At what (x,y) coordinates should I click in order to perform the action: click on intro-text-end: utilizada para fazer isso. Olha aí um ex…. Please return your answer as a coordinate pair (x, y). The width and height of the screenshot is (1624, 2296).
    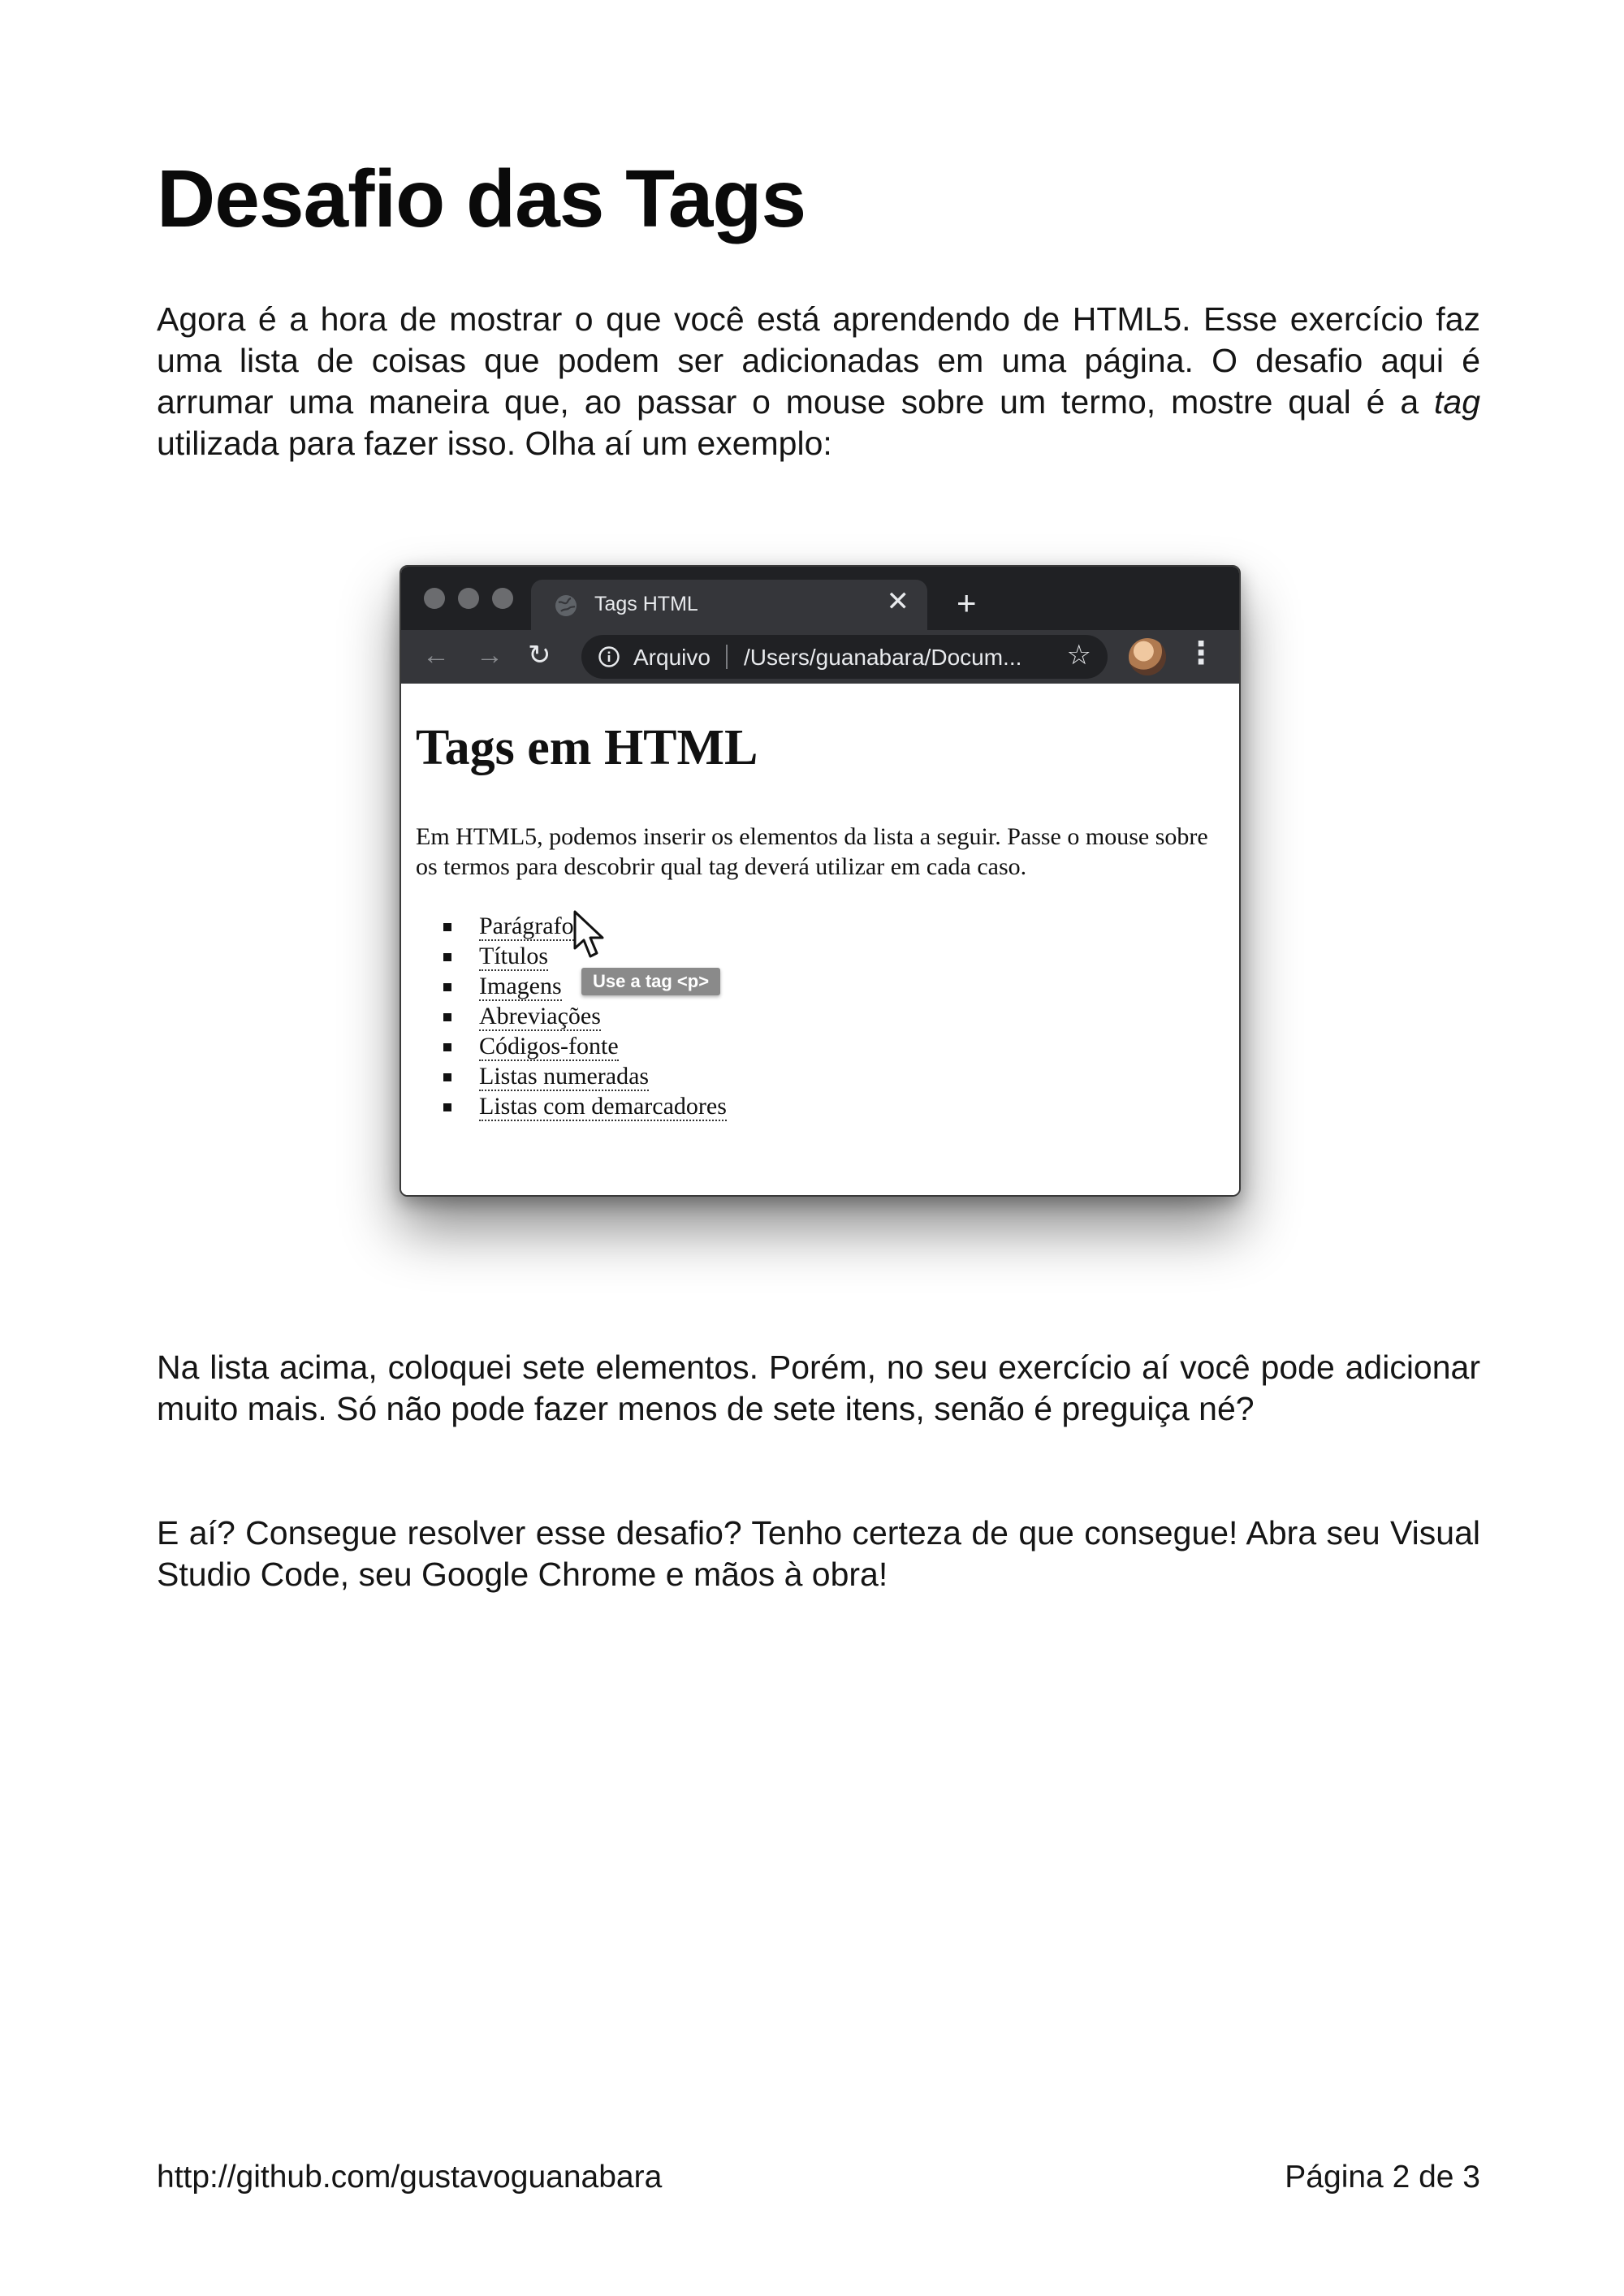
    Looking at the image, I should click on (495, 443).